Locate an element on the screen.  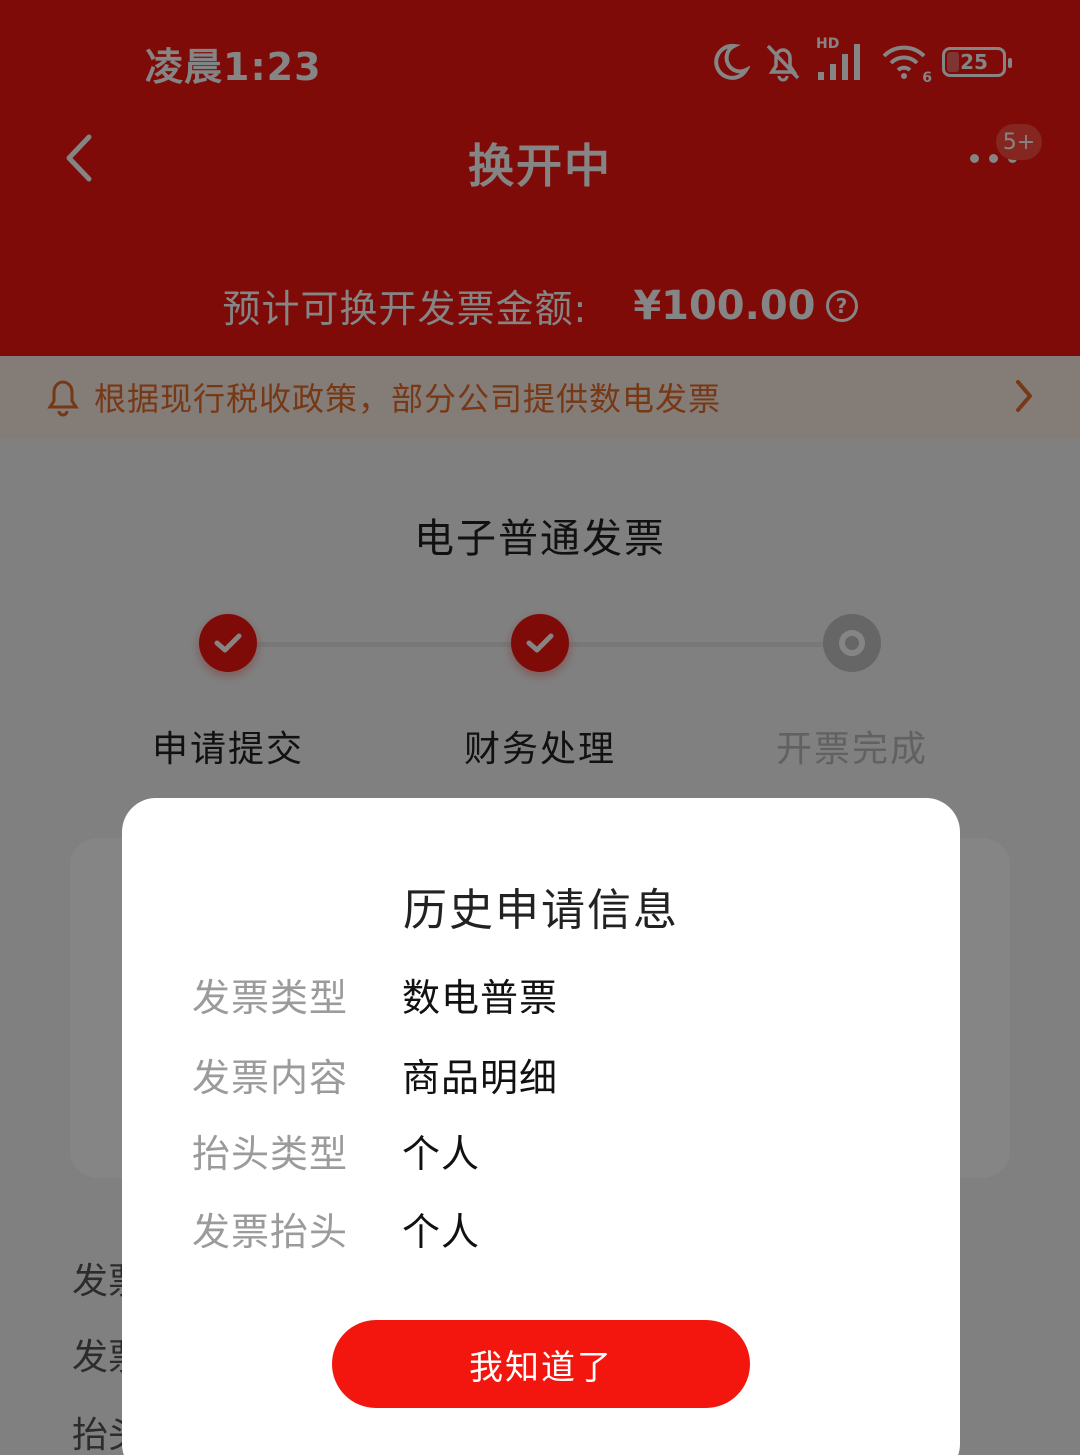
info-row-title-type: 抬头类型 个人 is located at coordinates (336, 1150).